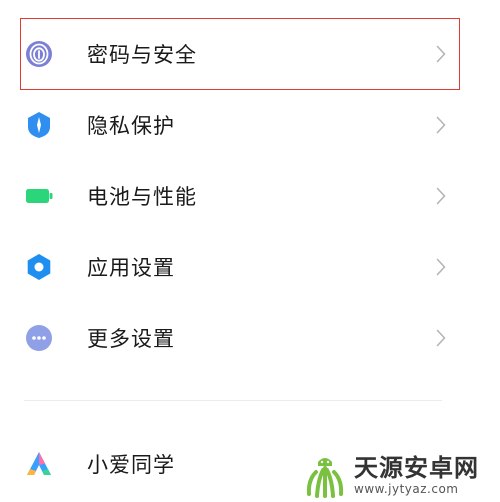 The width and height of the screenshot is (500, 502). Describe the element at coordinates (250, 267) in the screenshot. I see `settings-item-app-settings: 应用设置` at that location.